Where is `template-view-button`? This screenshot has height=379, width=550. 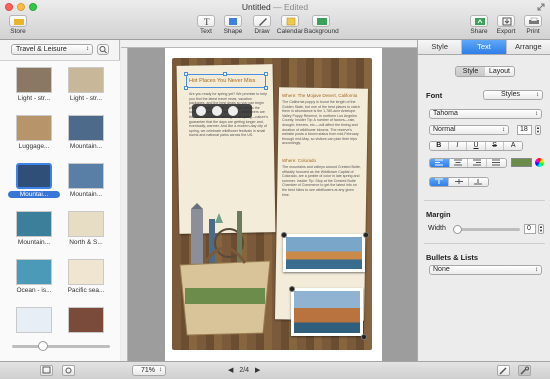 template-view-button is located at coordinates (46, 370).